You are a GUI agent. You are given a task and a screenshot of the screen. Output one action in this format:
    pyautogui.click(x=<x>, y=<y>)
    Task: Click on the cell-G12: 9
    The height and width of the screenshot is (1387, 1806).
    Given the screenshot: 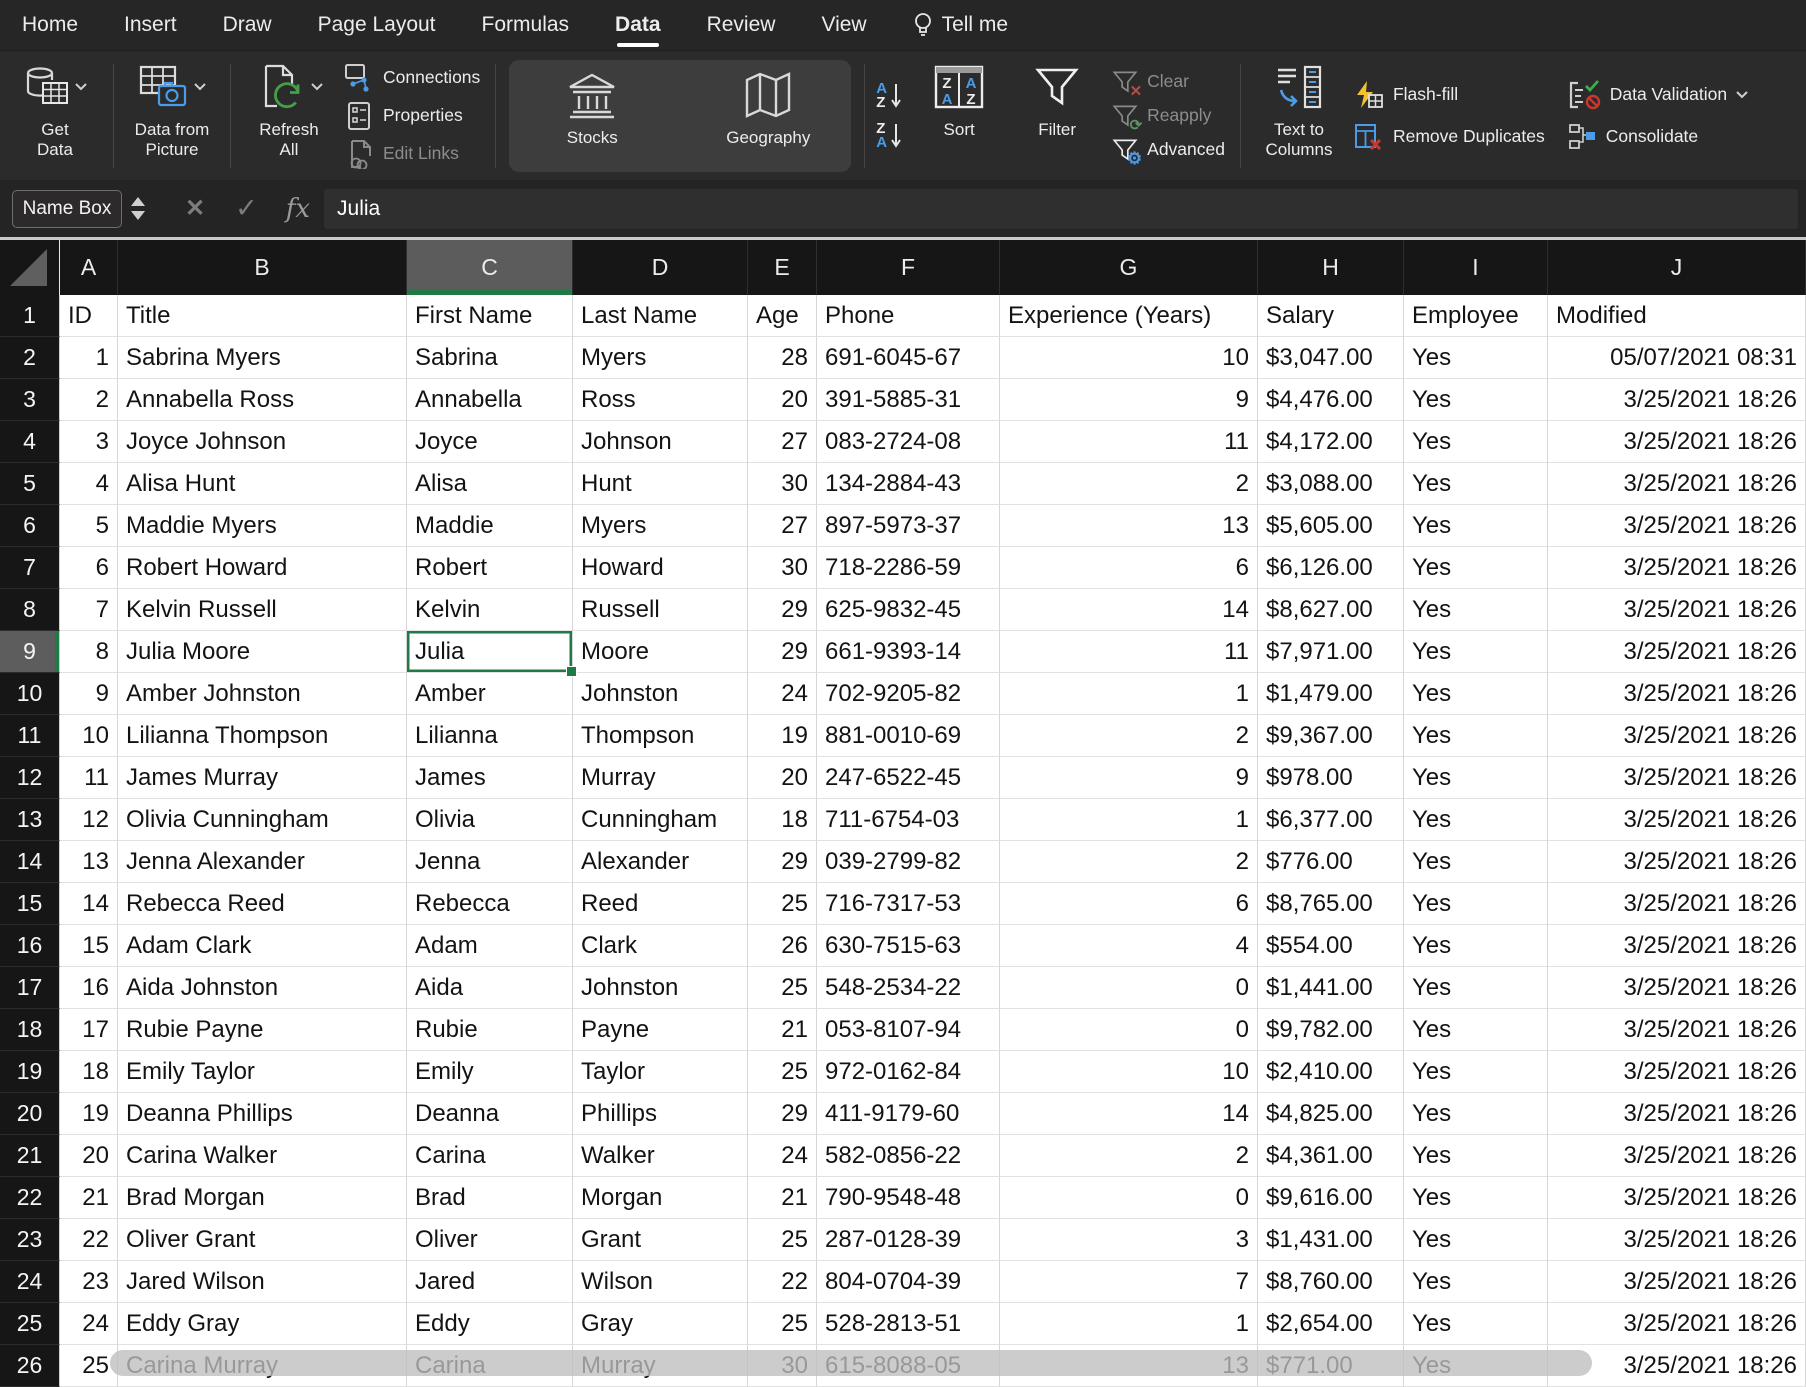 What is the action you would take?
    pyautogui.click(x=1129, y=778)
    